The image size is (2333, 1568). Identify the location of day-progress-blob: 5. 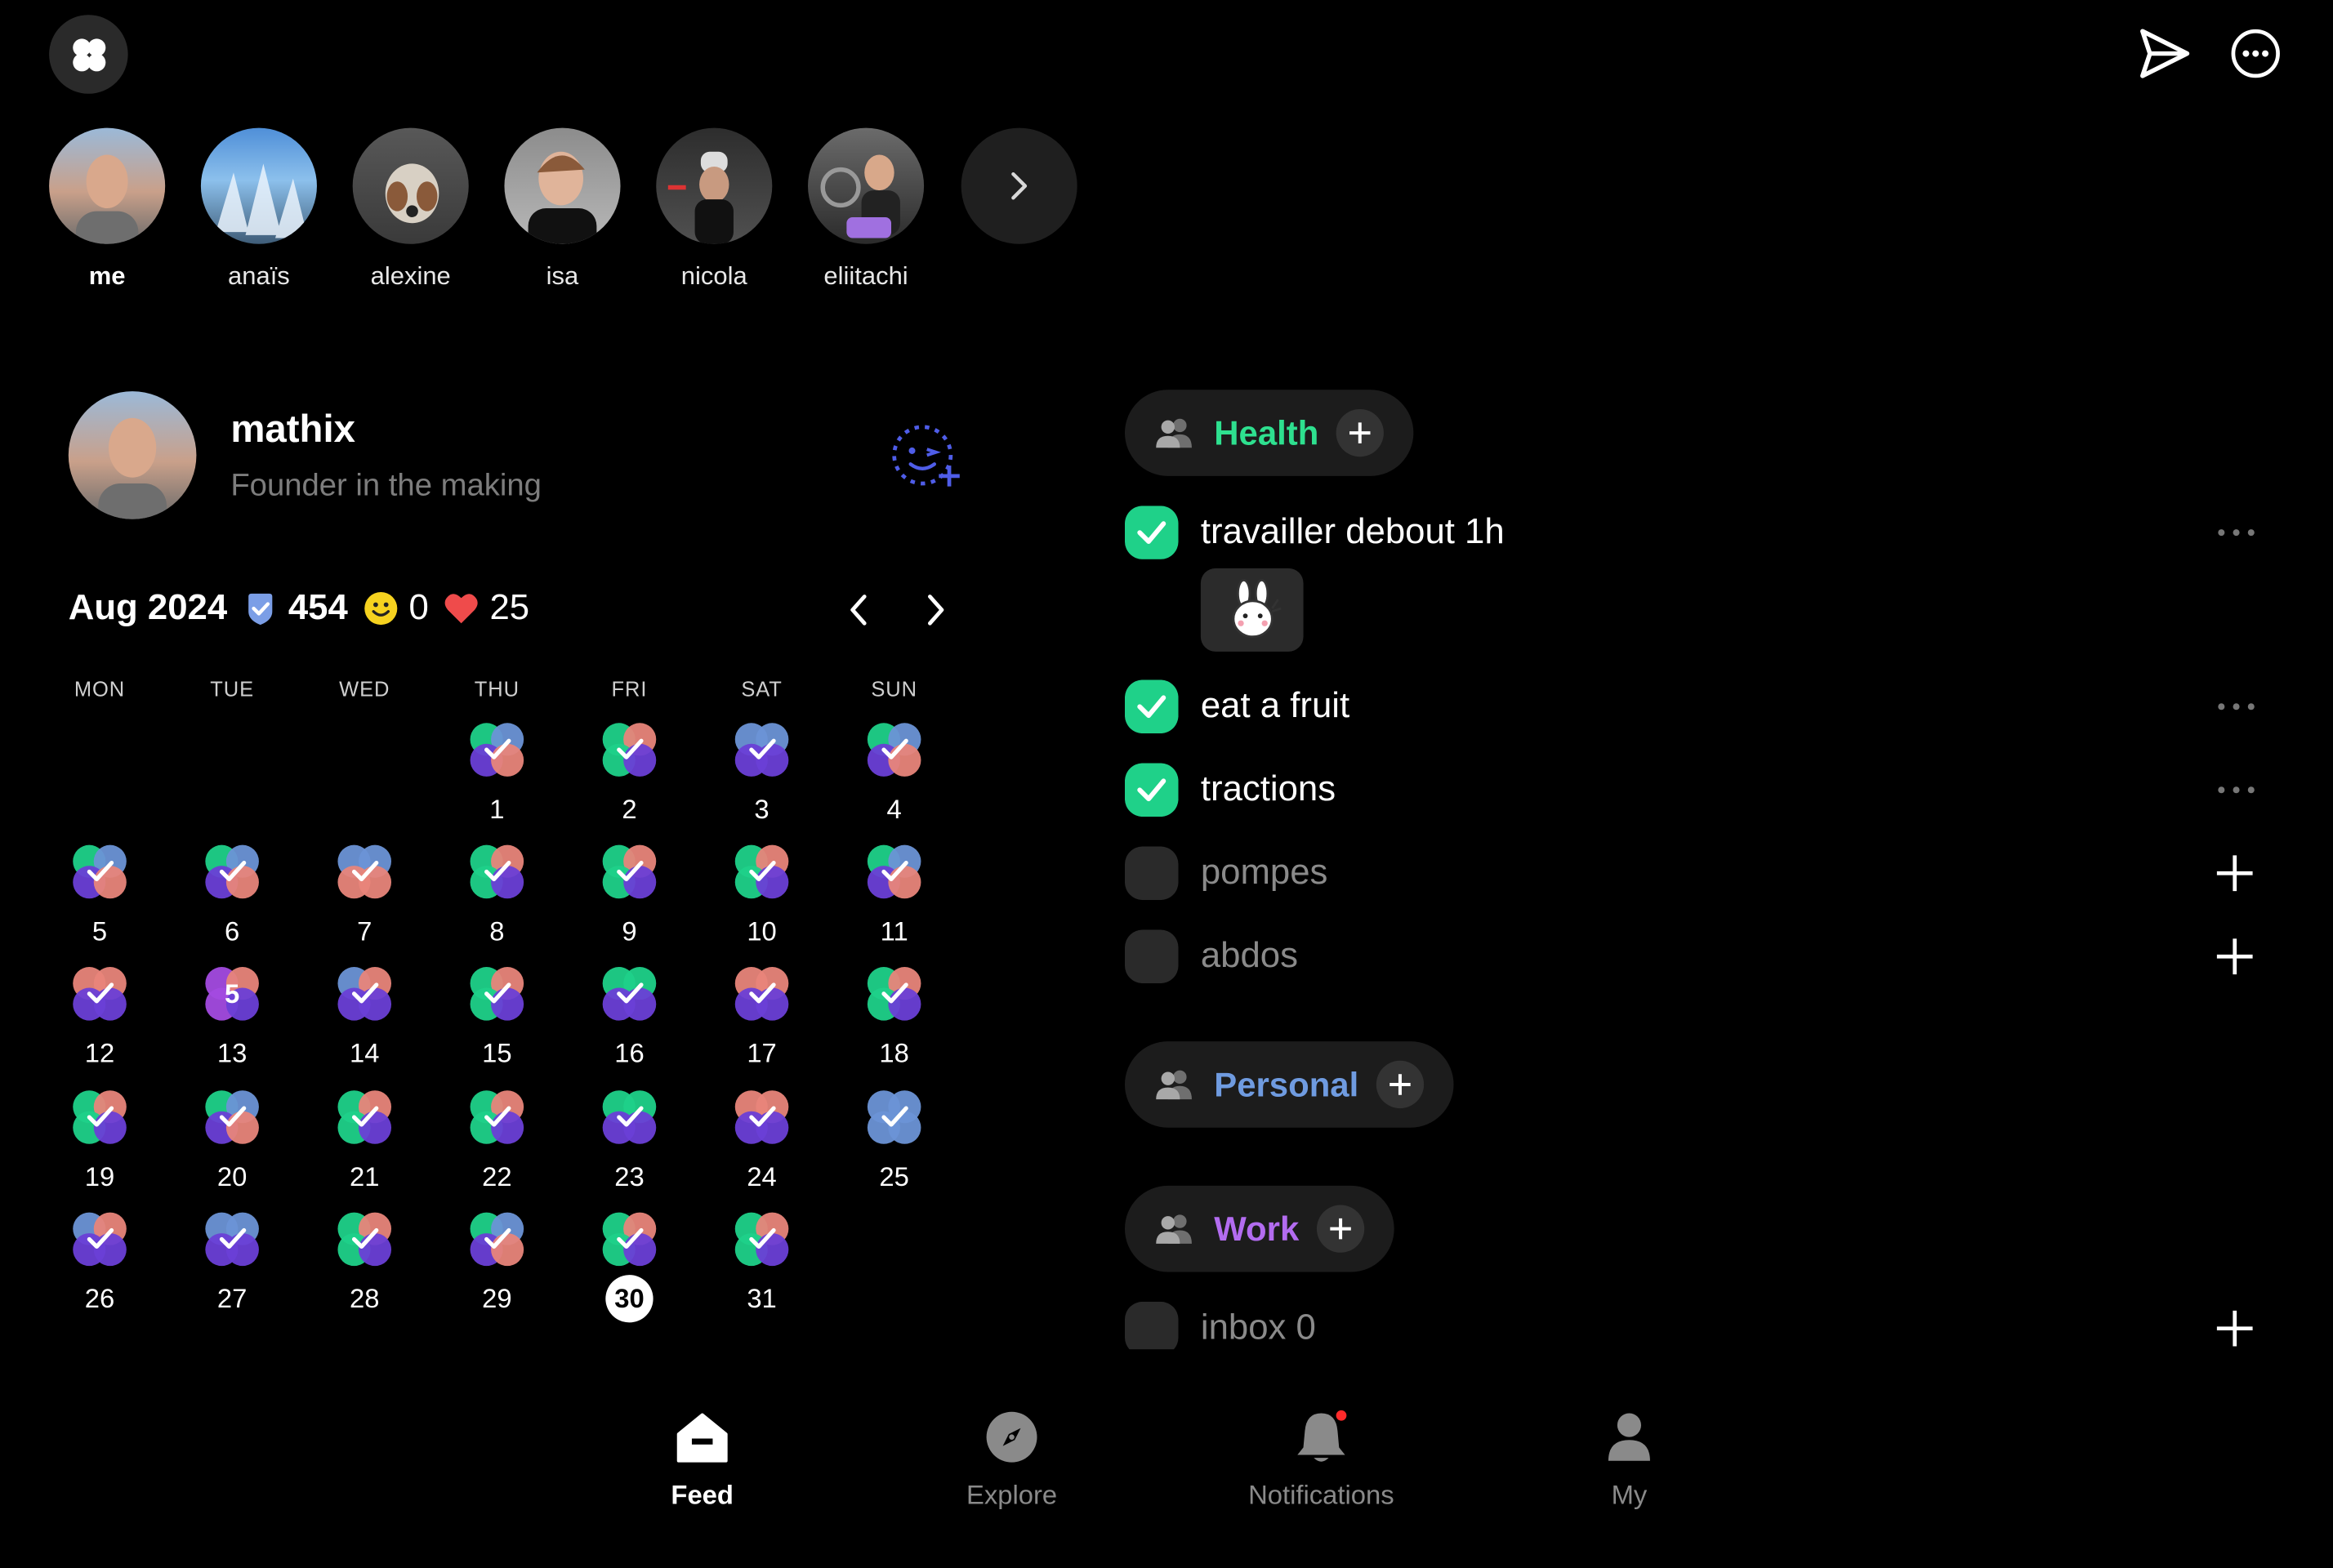
(232, 994).